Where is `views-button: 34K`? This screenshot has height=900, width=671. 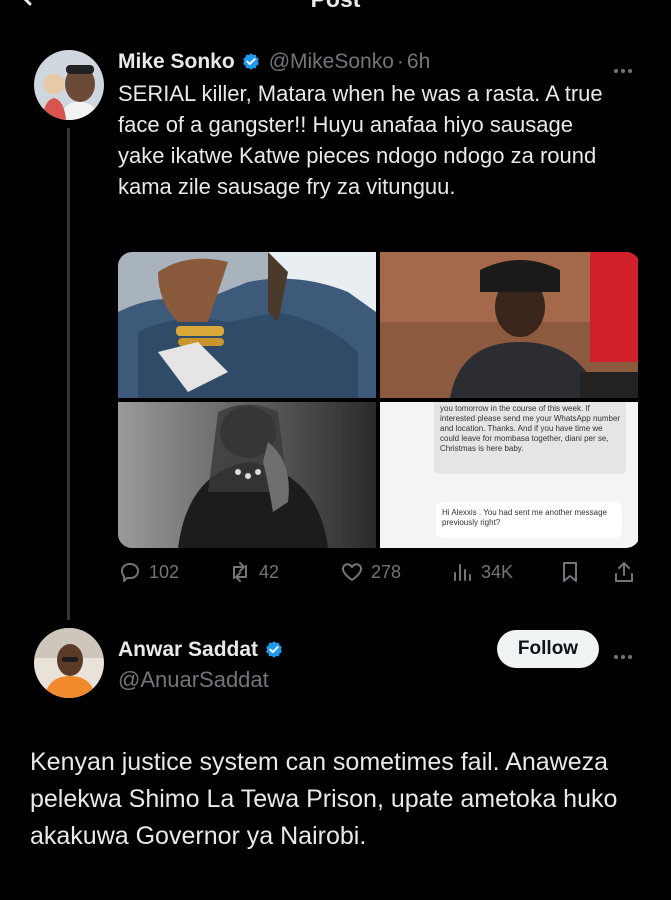
views-button: 34K is located at coordinates (481, 572).